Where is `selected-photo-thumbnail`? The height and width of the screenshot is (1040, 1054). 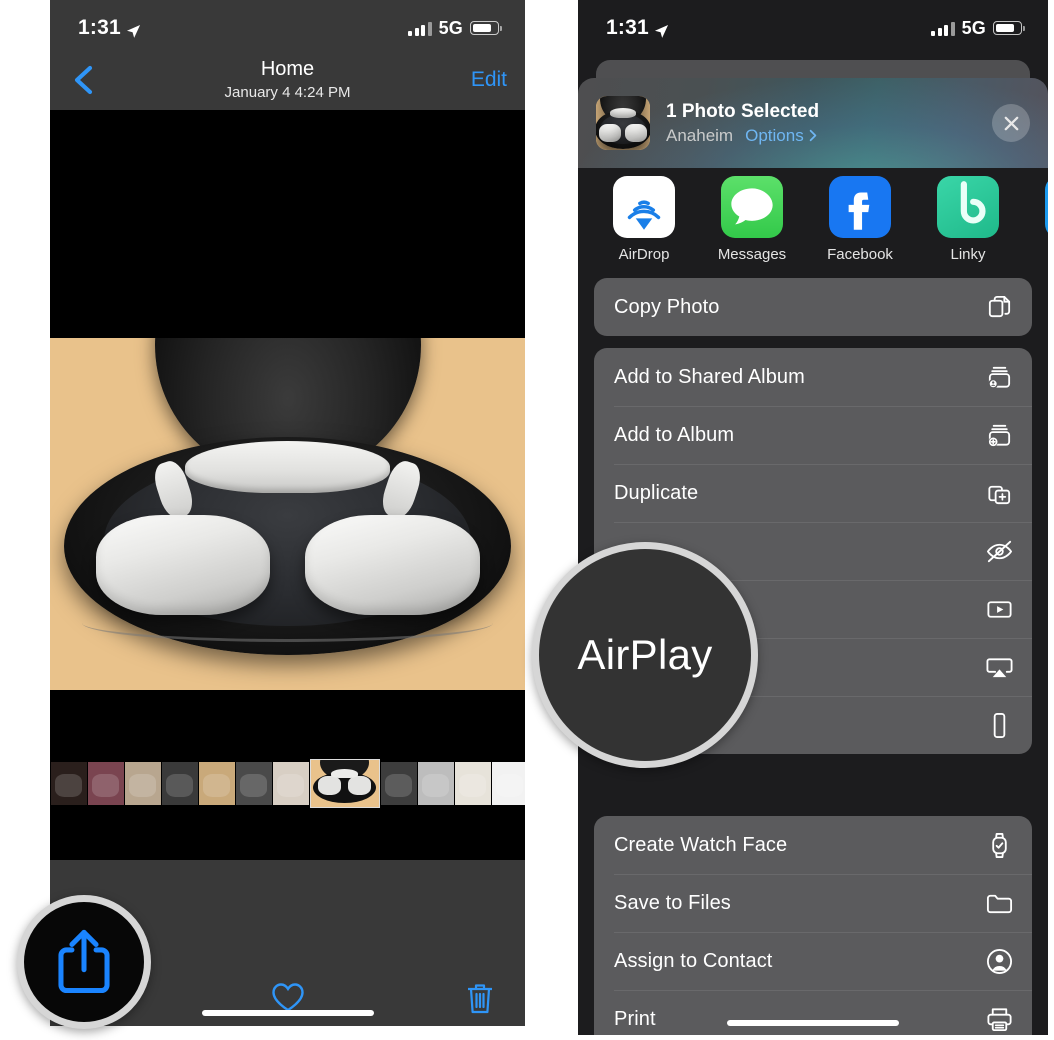
selected-photo-thumbnail is located at coordinates (623, 123).